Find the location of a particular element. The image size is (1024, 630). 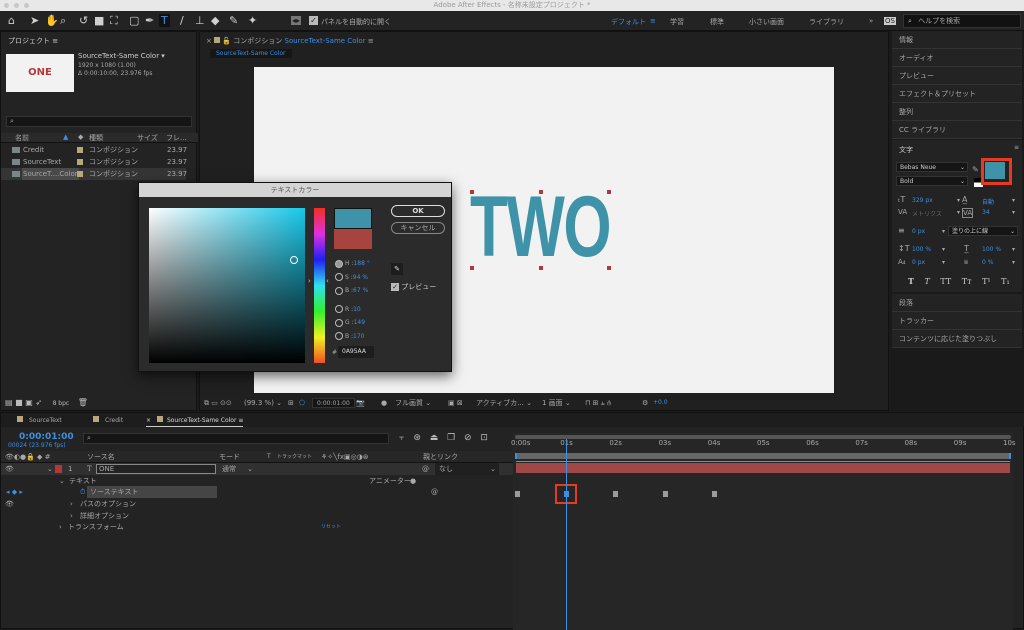

panel-audio: オーディオ is located at coordinates (957, 58).